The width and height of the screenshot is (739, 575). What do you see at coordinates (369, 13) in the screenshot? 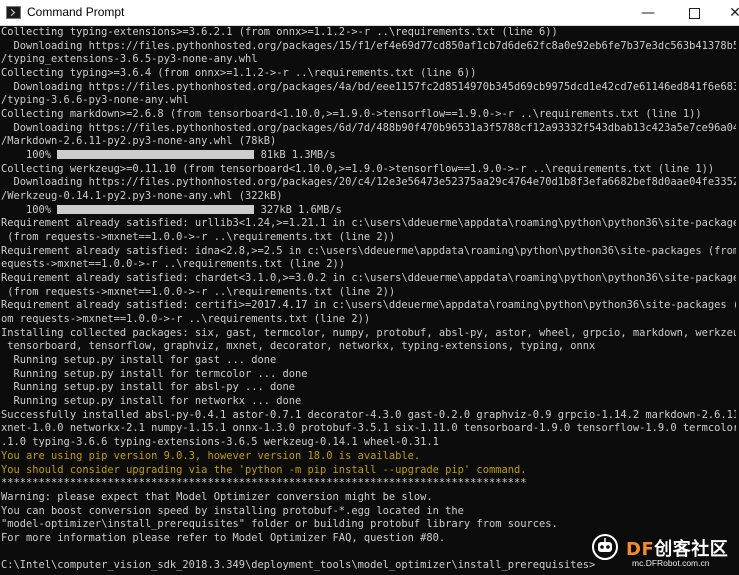
I see `title-bar: Command Prompt — ✕` at bounding box center [369, 13].